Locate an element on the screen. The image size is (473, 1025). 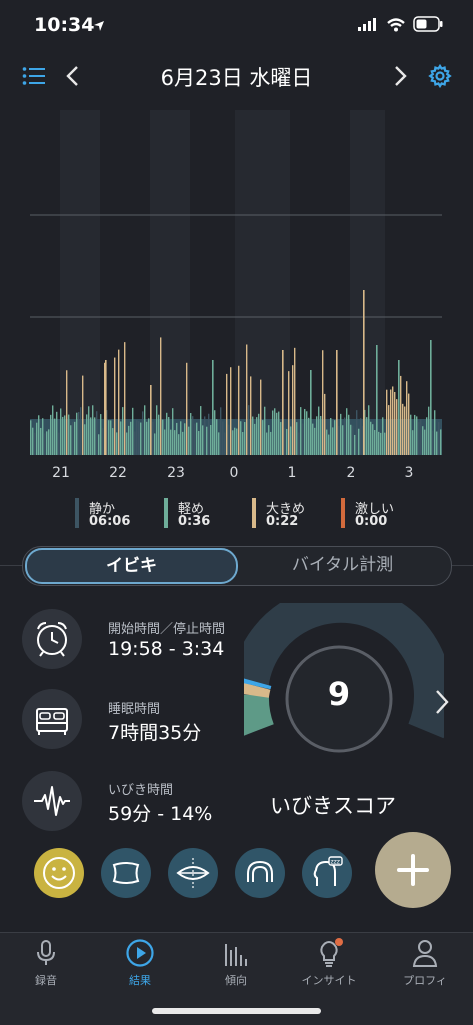
alarm-clock-icon is located at coordinates (52, 639).